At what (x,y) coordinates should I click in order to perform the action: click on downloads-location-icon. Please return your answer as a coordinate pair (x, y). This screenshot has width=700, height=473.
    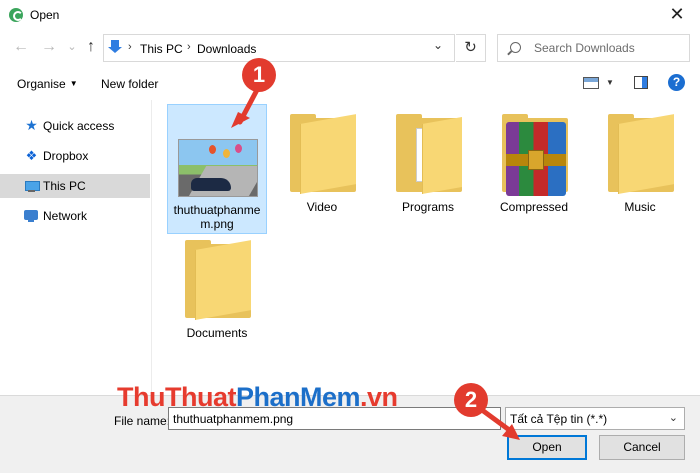
    Looking at the image, I should click on (115, 47).